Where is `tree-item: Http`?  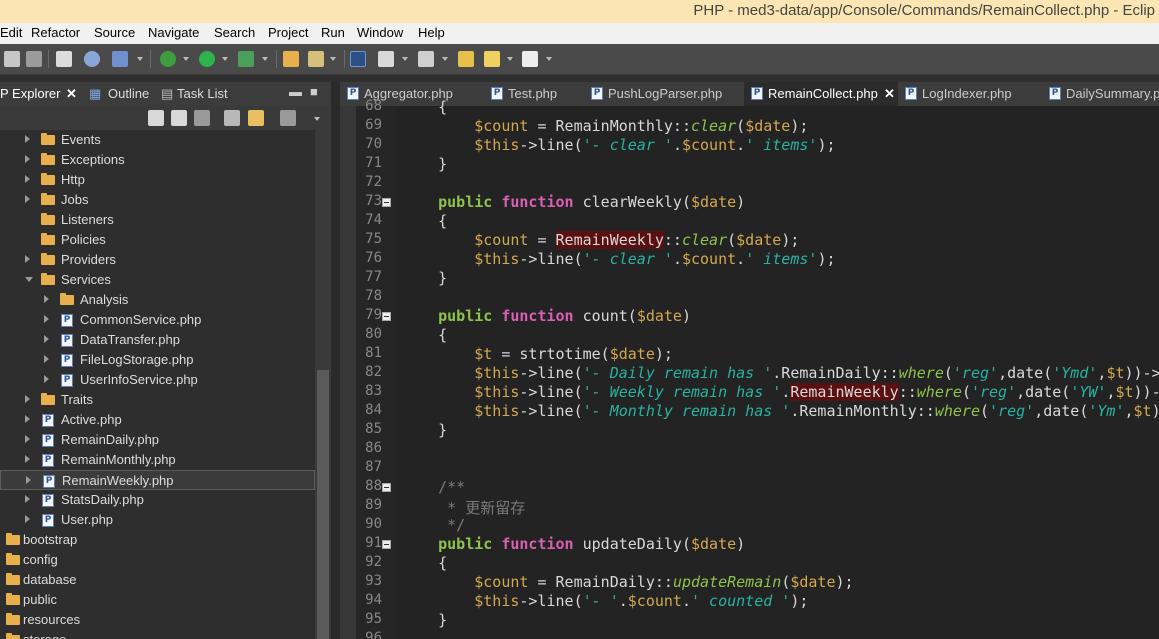 tree-item: Http is located at coordinates (157, 180).